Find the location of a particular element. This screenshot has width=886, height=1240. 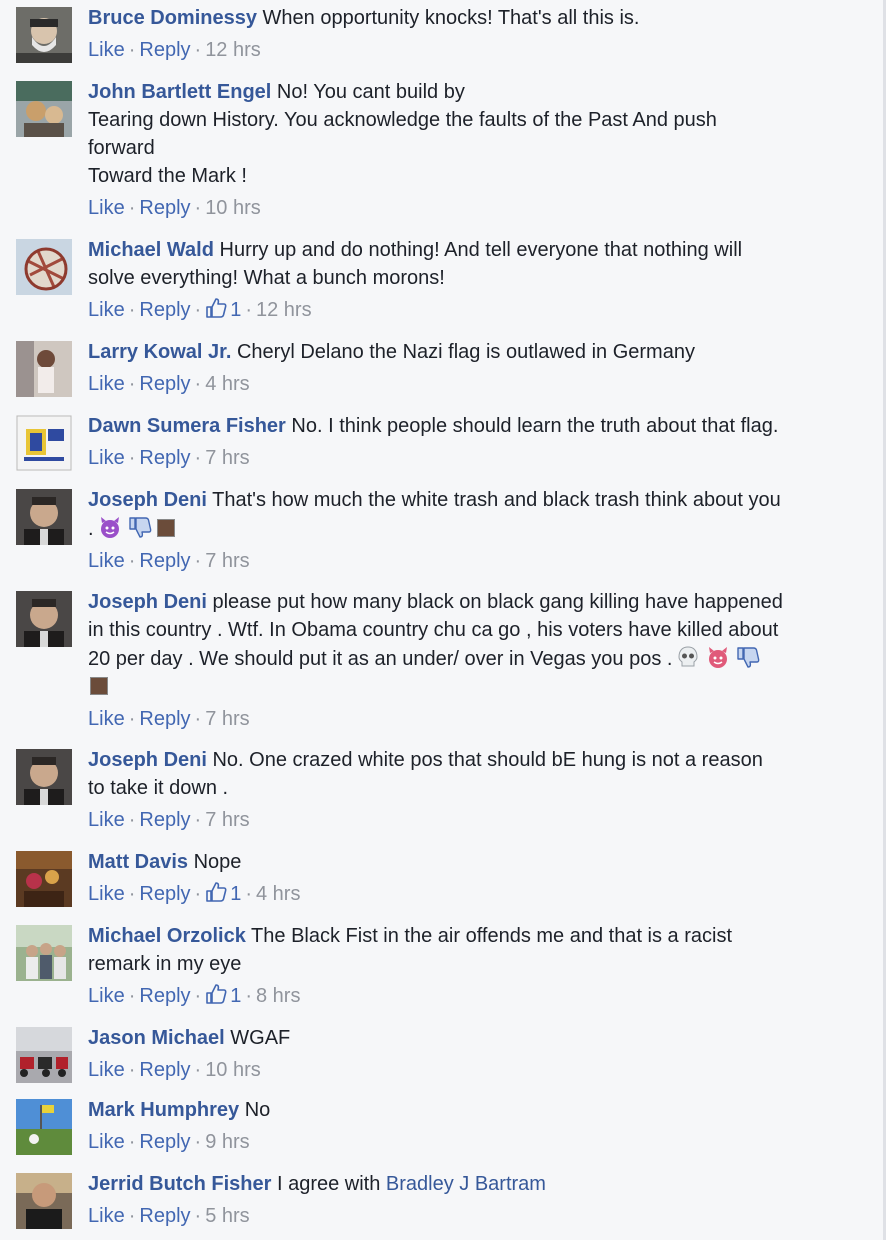

commenter-name: Larry Kowal Jr. is located at coordinates (159, 352).